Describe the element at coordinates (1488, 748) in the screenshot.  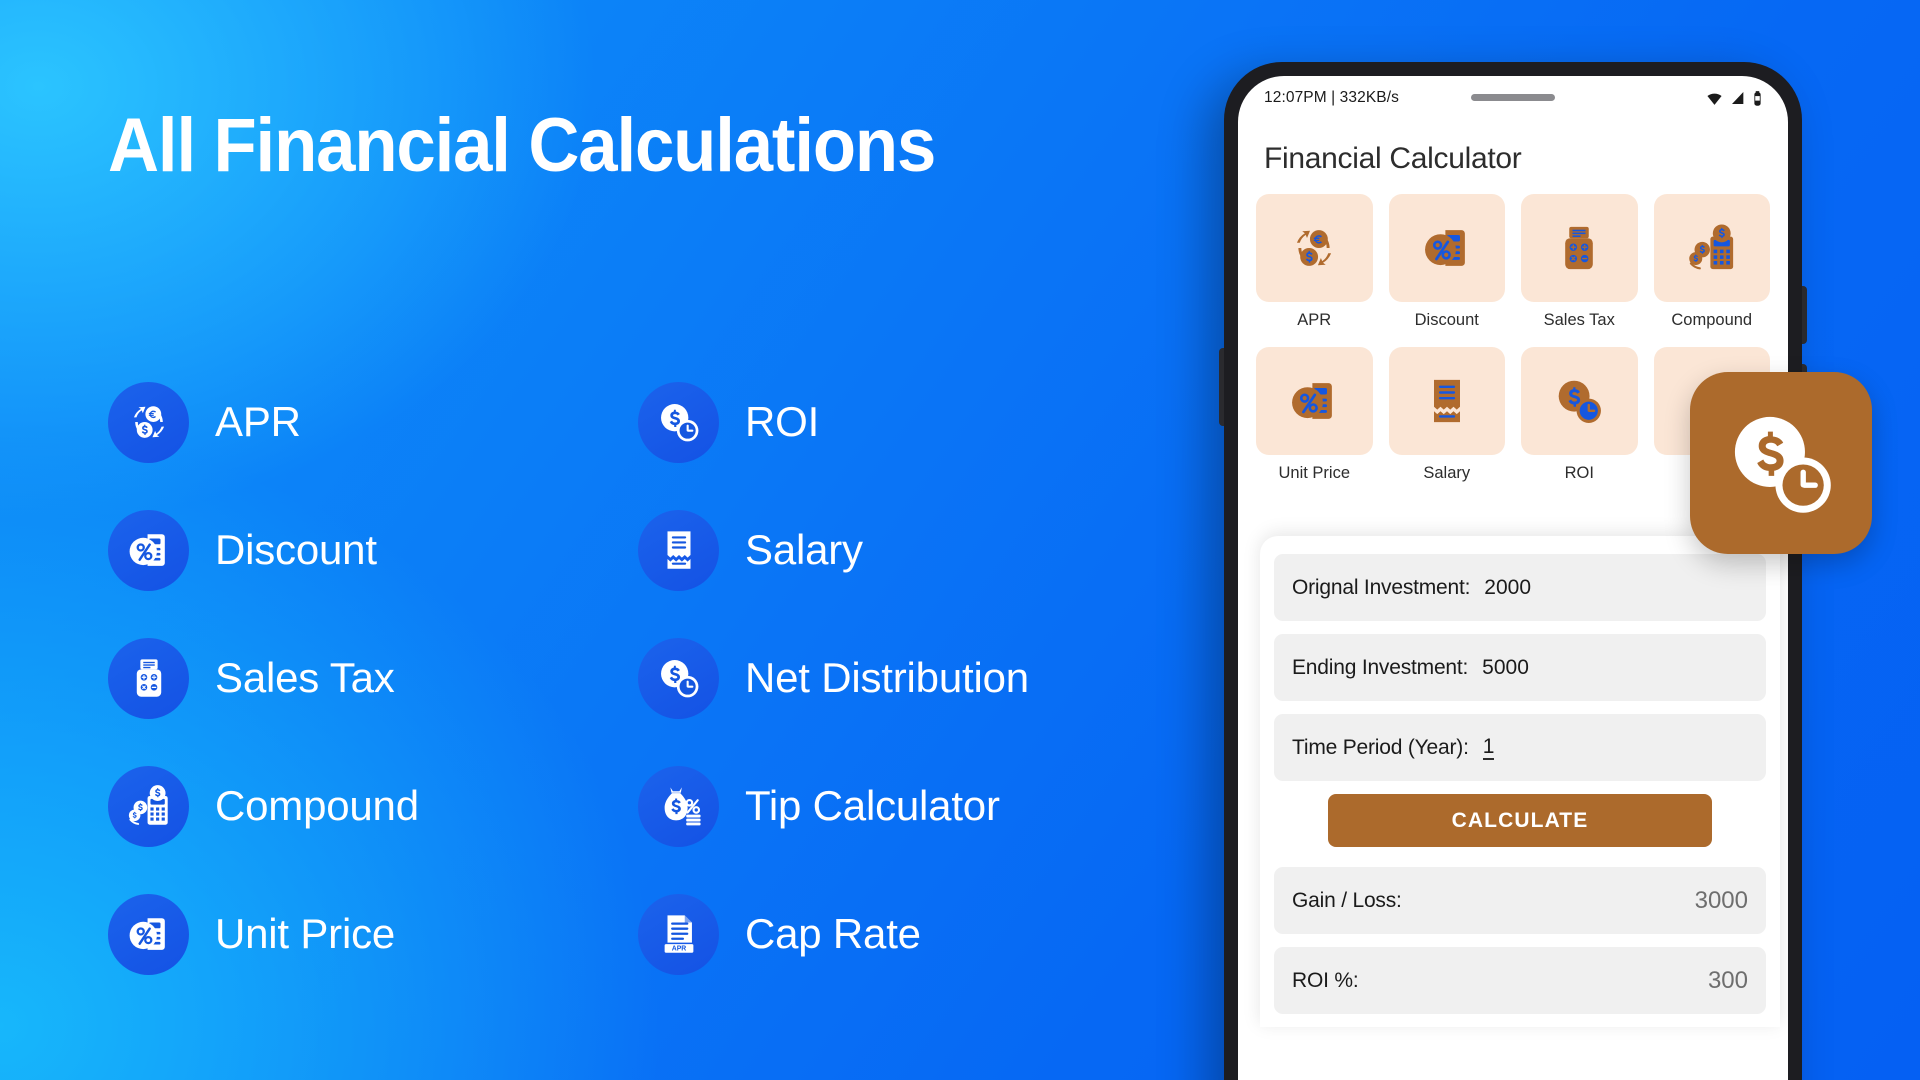
I see `field-input: 1` at that location.